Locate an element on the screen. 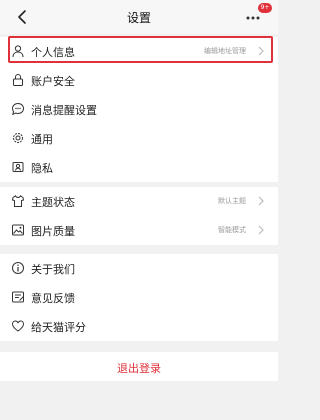 This screenshot has height=420, width=320. gear-icon is located at coordinates (18, 138).